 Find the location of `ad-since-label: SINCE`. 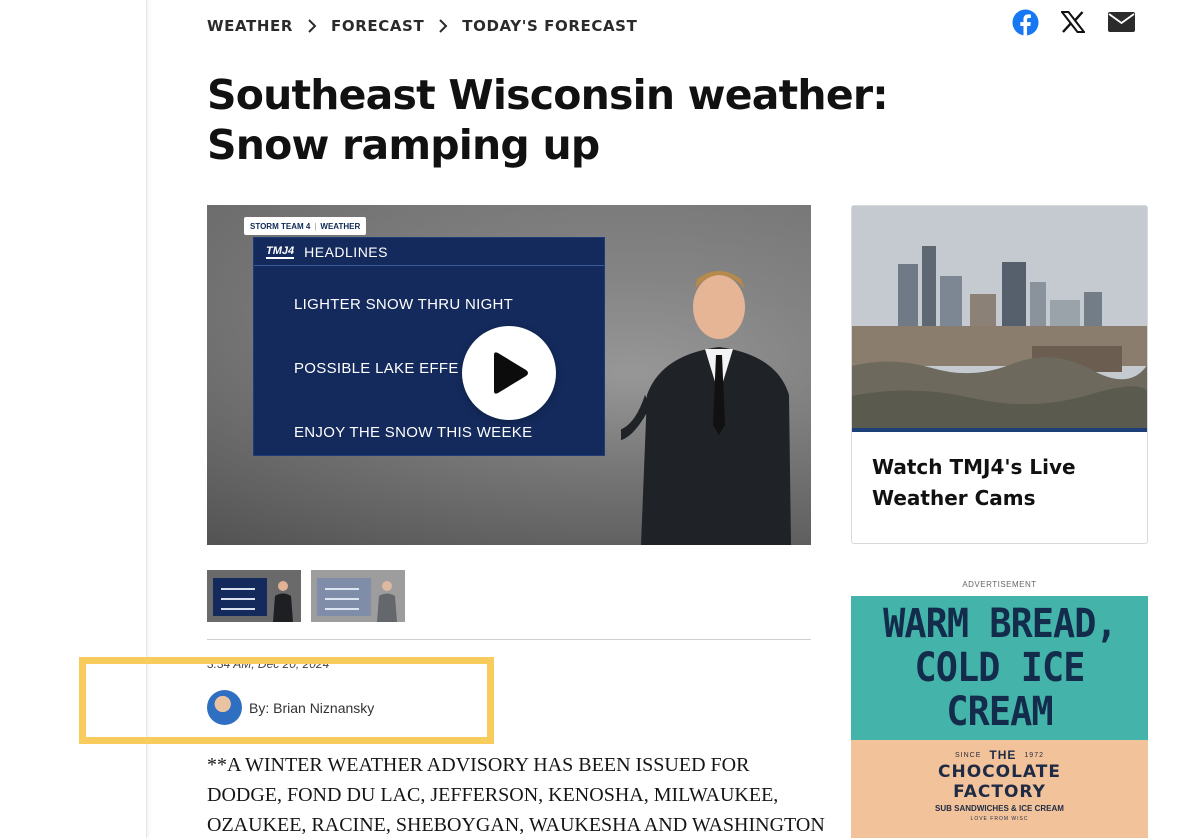

ad-since-label: SINCE is located at coordinates (968, 755).